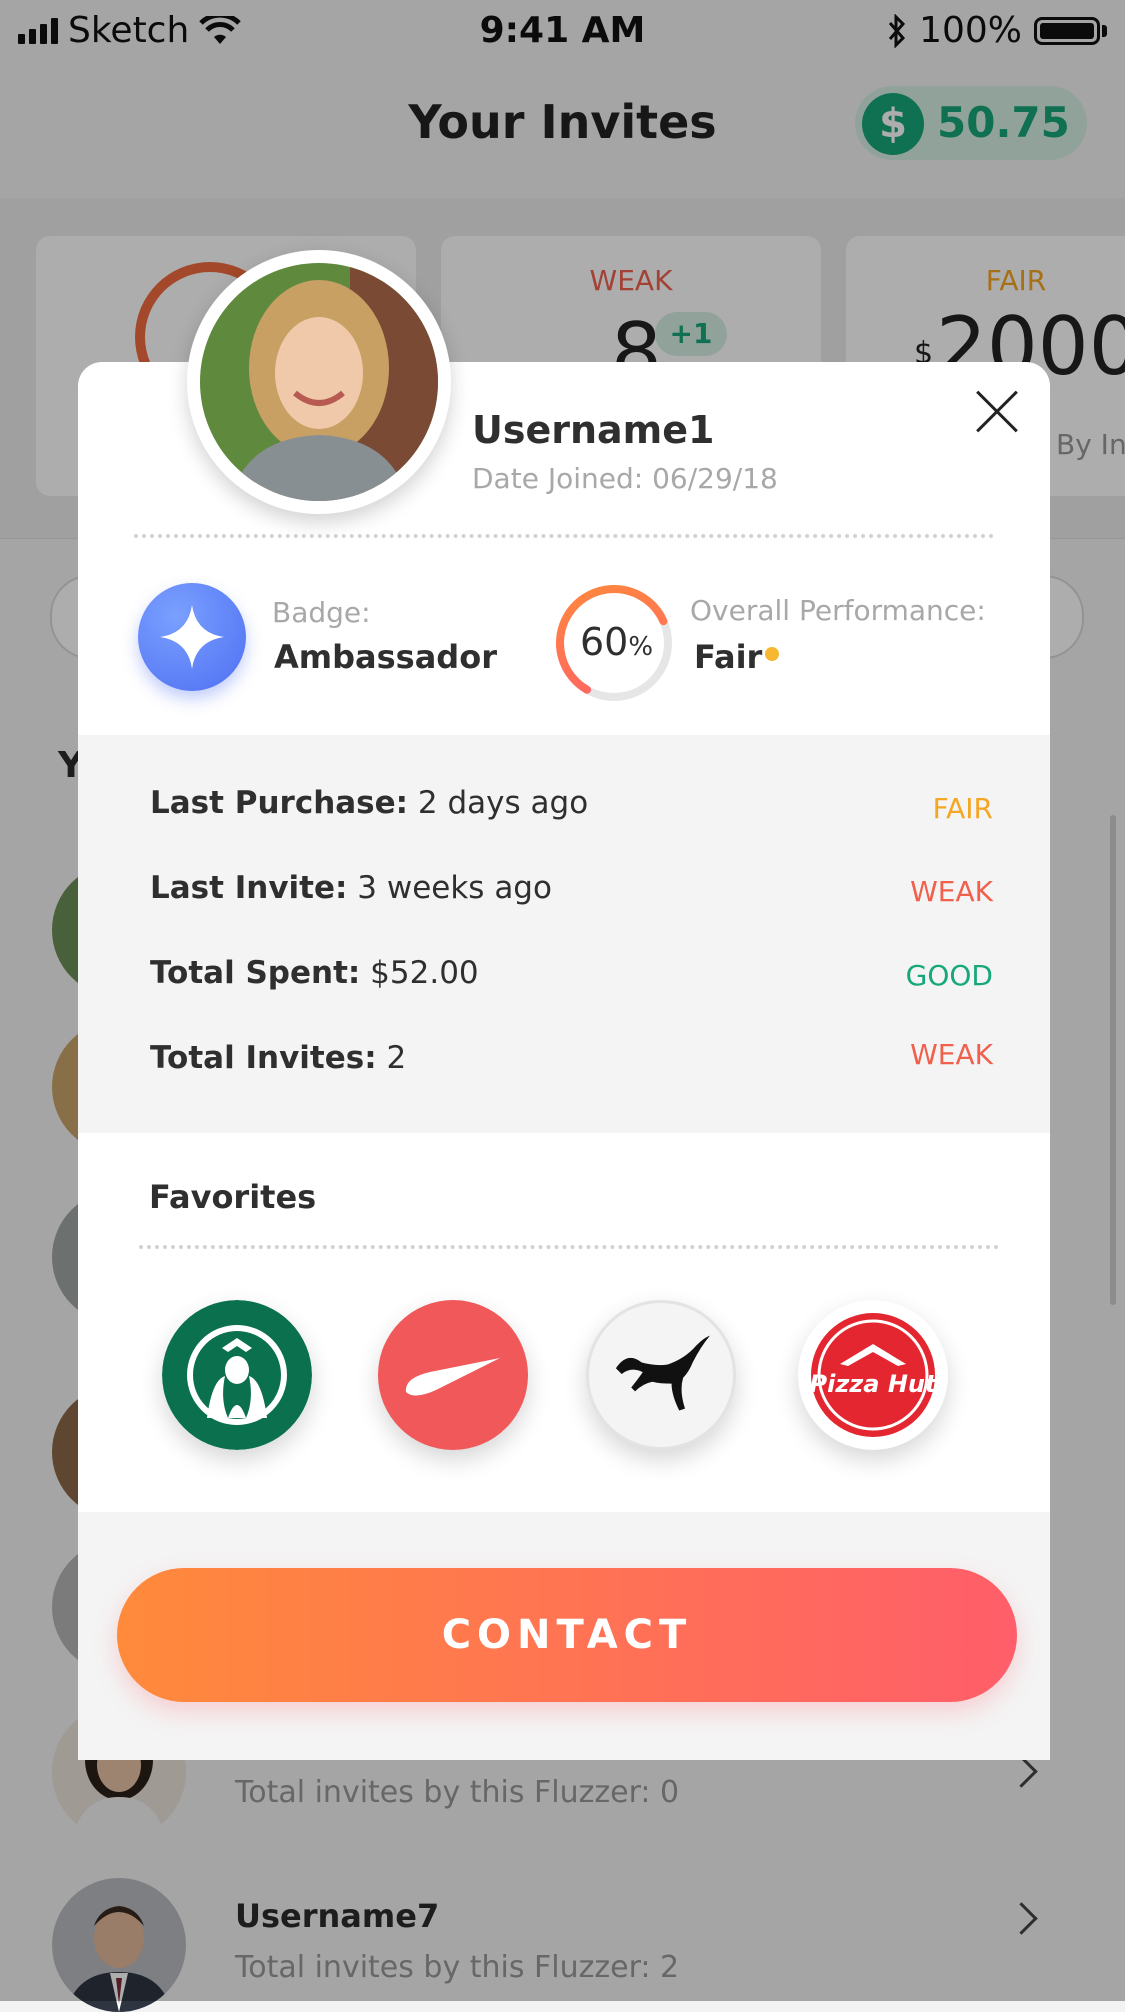  What do you see at coordinates (319, 382) in the screenshot?
I see `avatar` at bounding box center [319, 382].